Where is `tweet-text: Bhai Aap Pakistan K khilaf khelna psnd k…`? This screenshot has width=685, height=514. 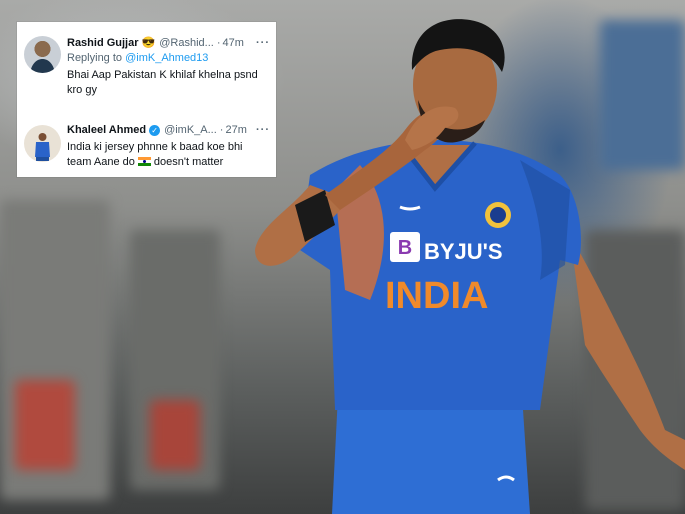
tweet-text: Bhai Aap Pakistan K khilaf khelna psnd k… is located at coordinates (162, 82).